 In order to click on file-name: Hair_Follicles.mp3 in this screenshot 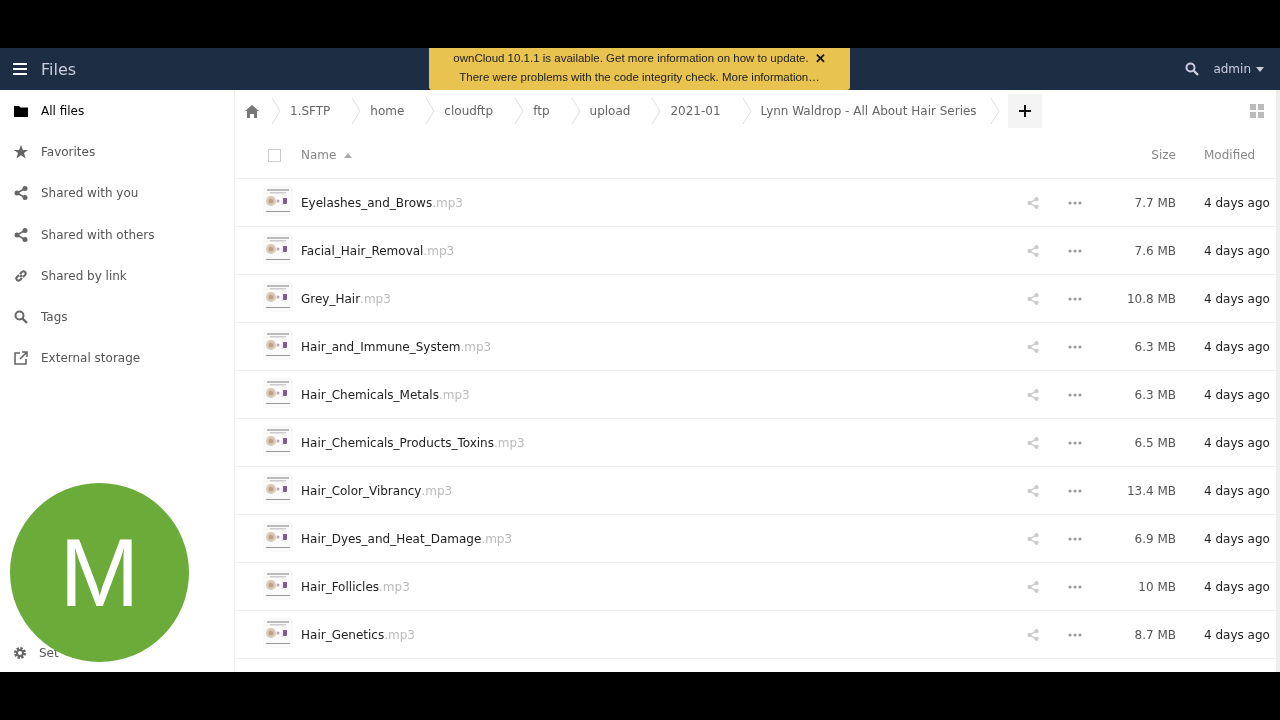, I will do `click(656, 586)`.